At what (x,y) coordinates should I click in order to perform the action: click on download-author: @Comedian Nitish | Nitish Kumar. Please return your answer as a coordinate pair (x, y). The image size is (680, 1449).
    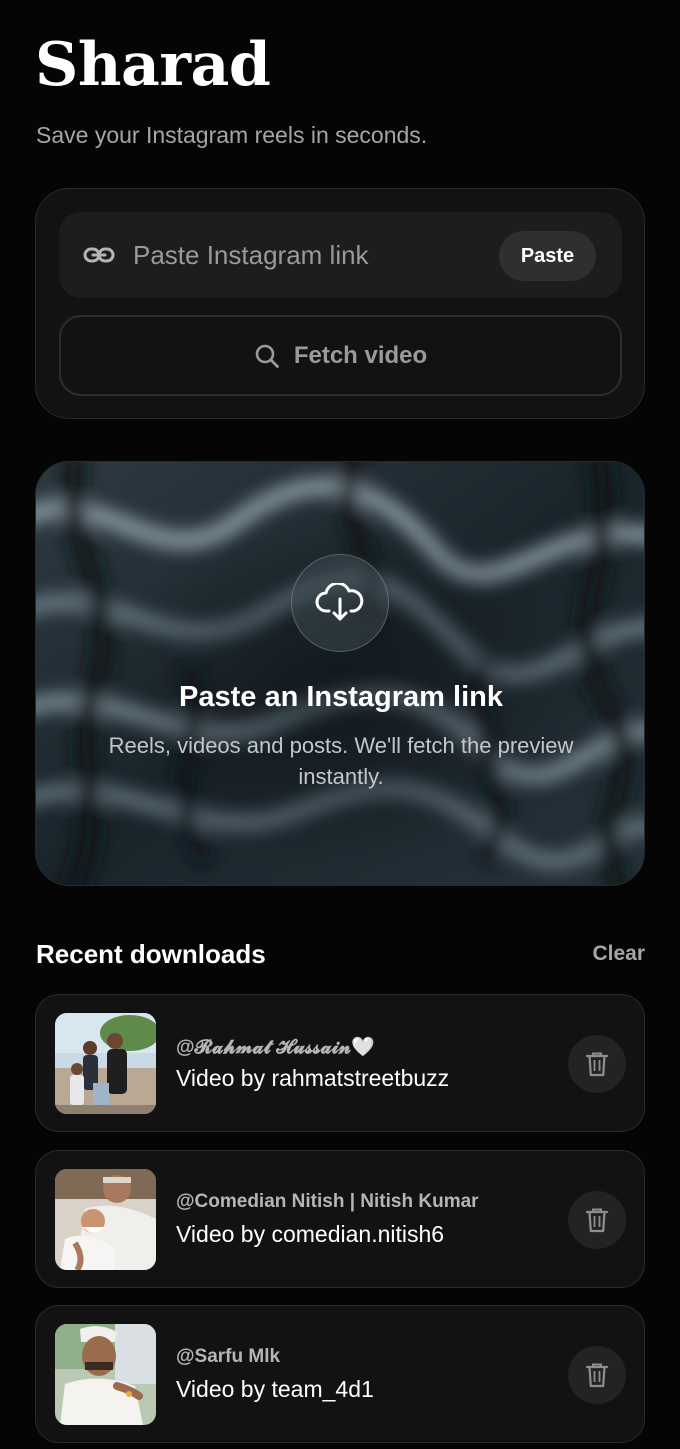
    Looking at the image, I should click on (327, 1201).